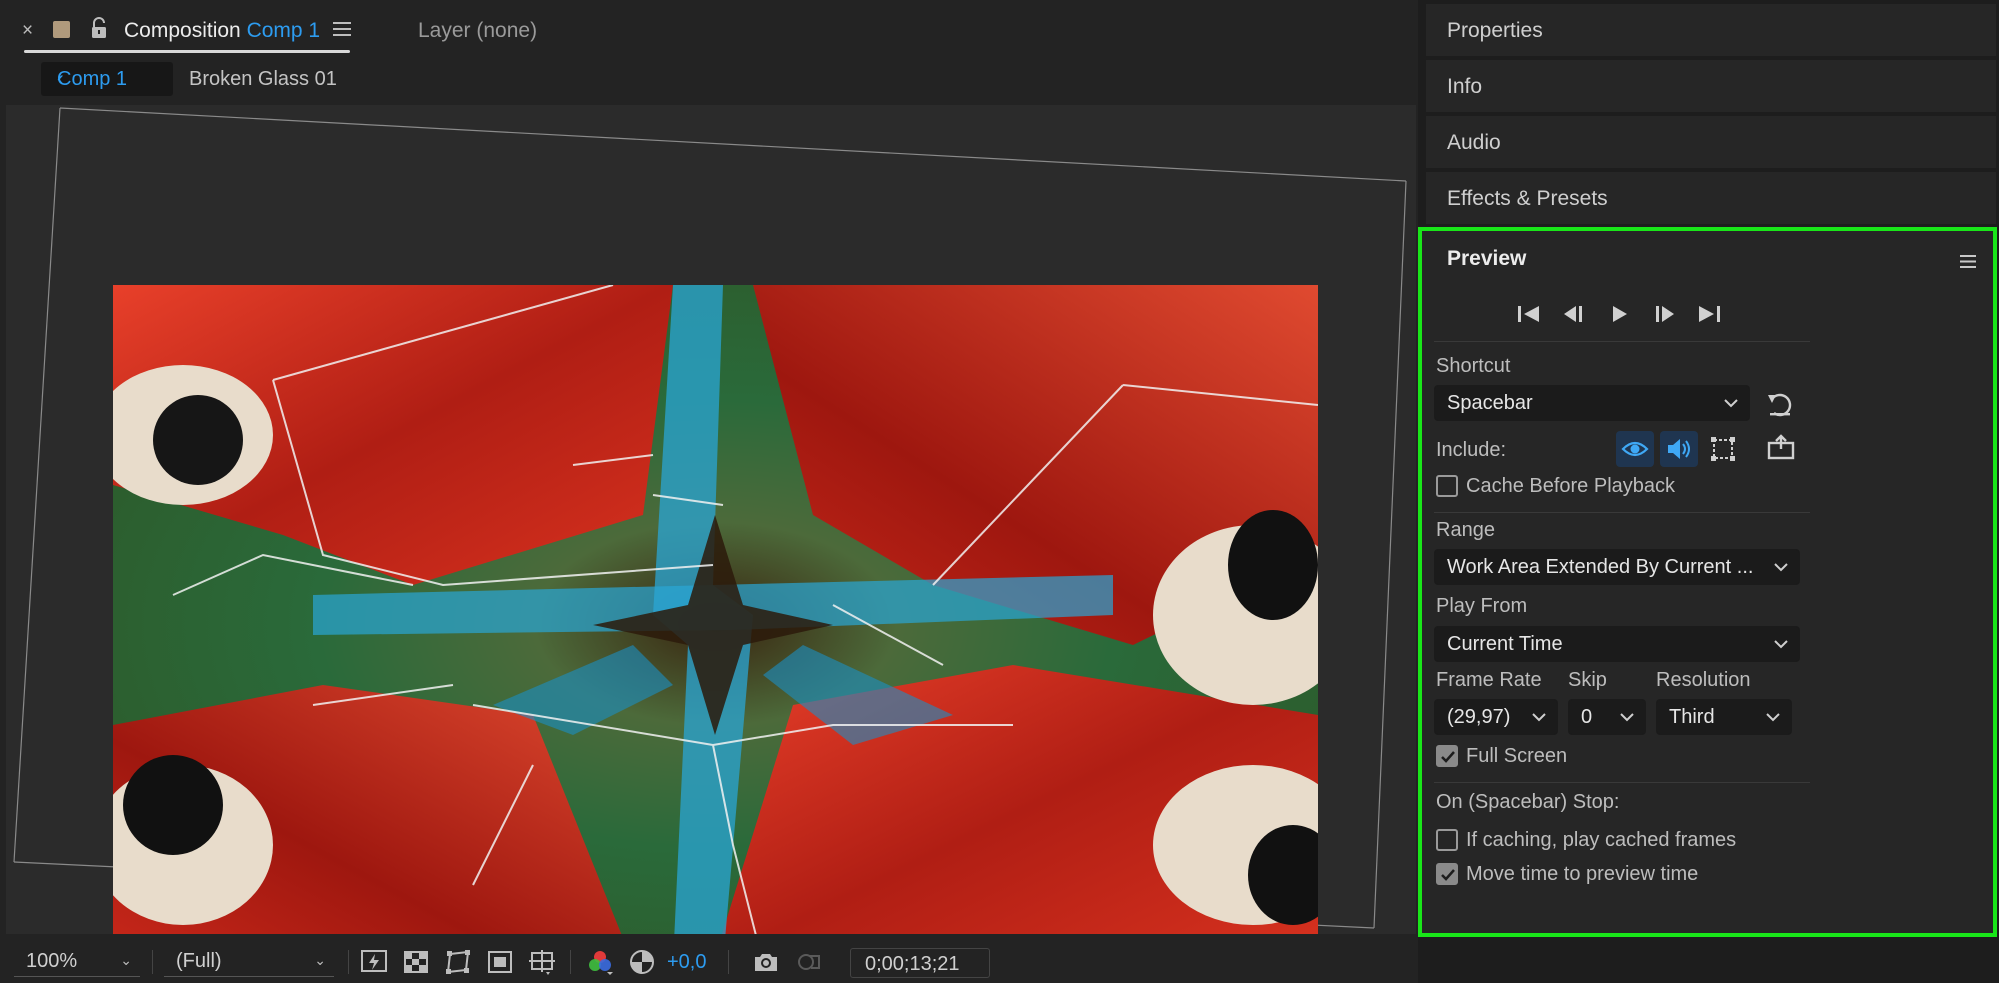 This screenshot has width=1999, height=983. I want to click on zoom-value: 100%, so click(52, 961).